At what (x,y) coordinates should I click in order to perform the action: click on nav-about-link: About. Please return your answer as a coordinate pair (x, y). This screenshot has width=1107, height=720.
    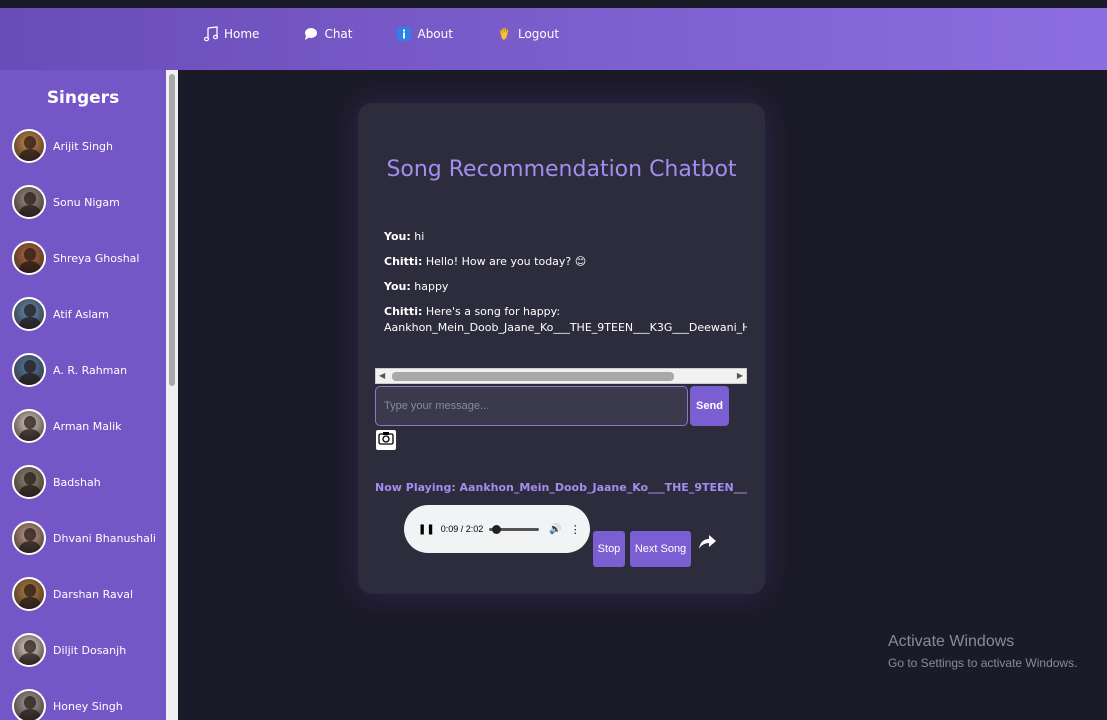
    Looking at the image, I should click on (424, 34).